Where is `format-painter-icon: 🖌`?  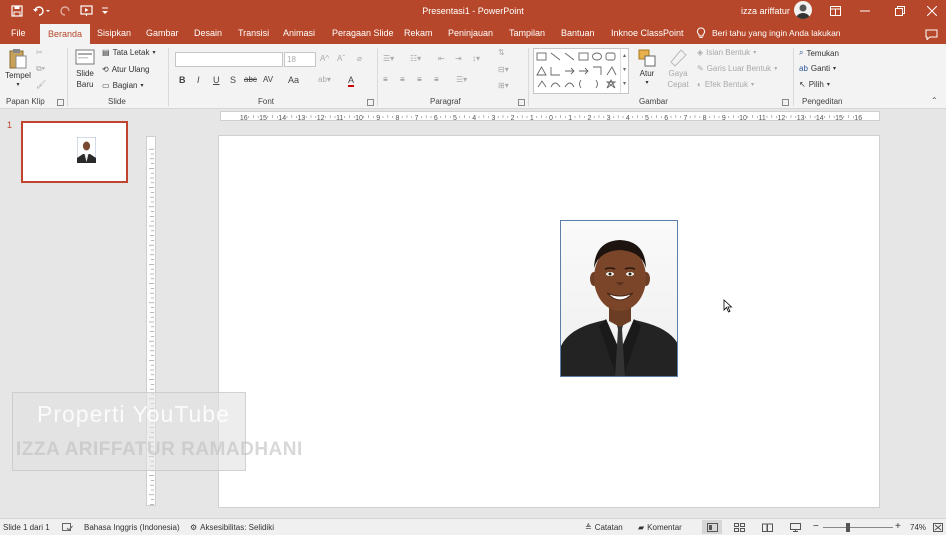
format-painter-icon: 🖌 is located at coordinates (41, 84).